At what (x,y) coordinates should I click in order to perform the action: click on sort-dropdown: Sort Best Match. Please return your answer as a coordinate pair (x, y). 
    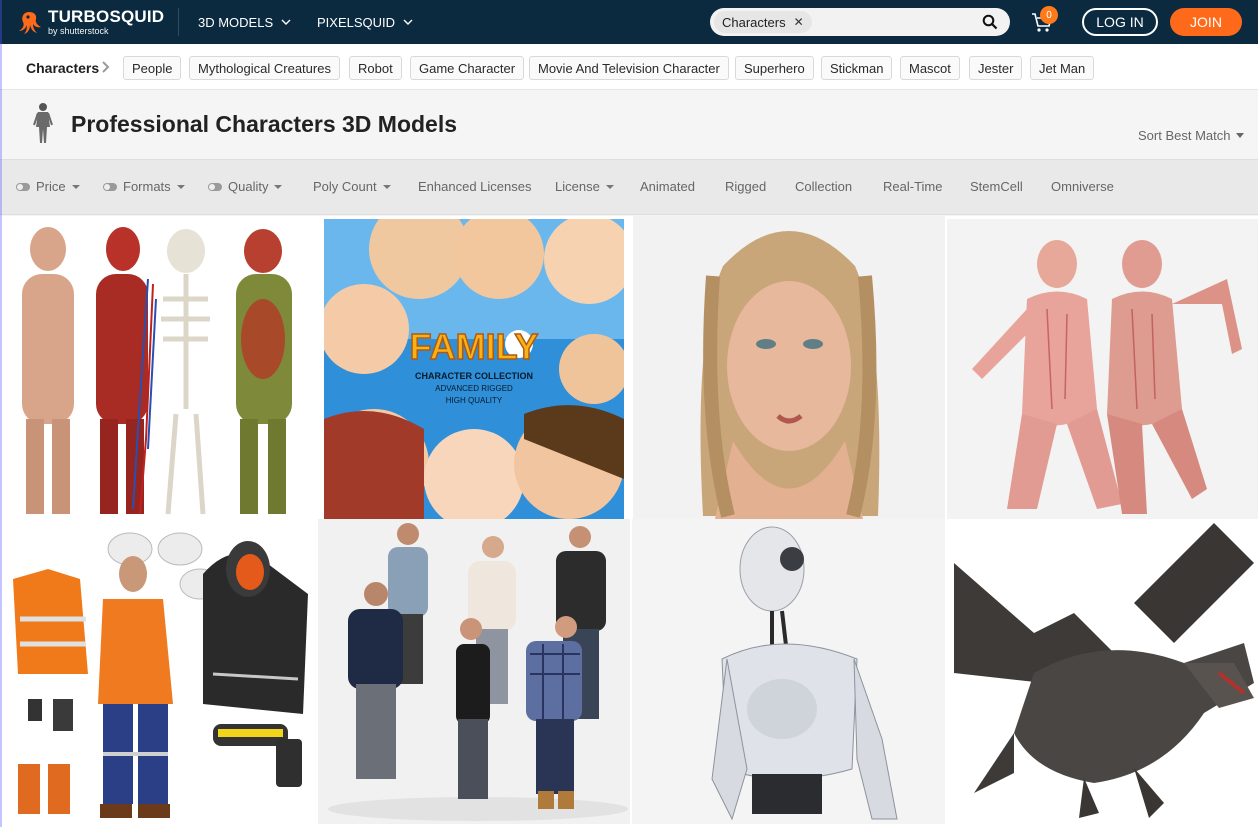
    Looking at the image, I should click on (1191, 135).